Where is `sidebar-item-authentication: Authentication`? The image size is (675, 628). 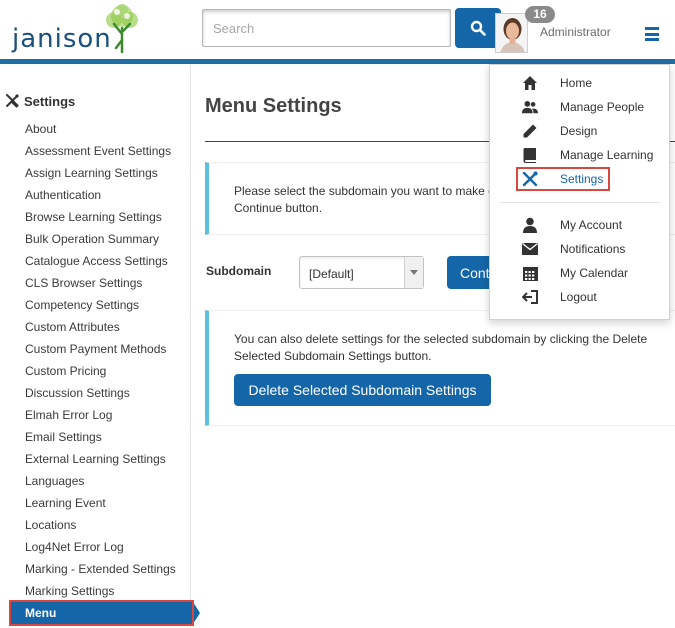 sidebar-item-authentication: Authentication is located at coordinates (95, 195).